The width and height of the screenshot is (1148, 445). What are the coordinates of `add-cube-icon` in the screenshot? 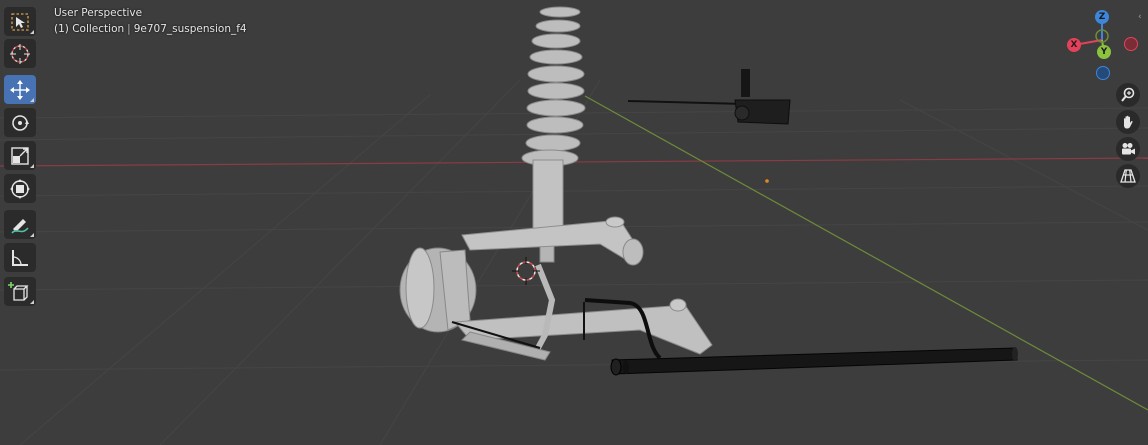 It's located at (18, 291).